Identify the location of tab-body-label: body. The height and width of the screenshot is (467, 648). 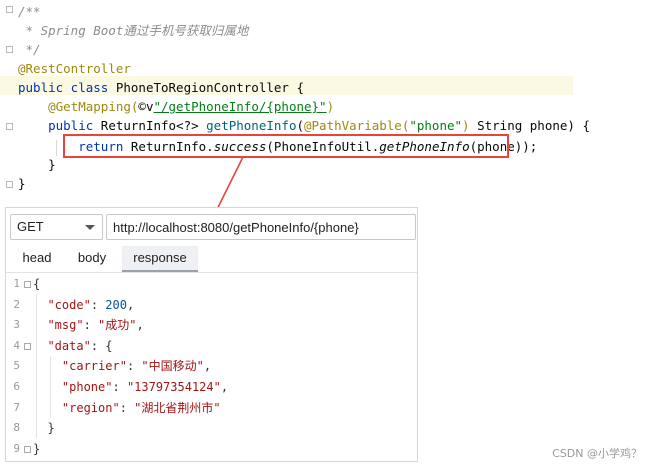
(92, 257).